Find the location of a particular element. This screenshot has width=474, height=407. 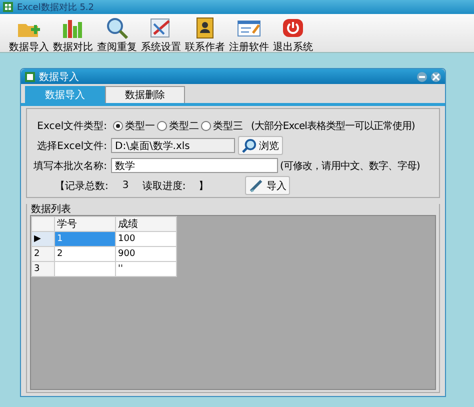

radio-button: 类型三 is located at coordinates (222, 125).